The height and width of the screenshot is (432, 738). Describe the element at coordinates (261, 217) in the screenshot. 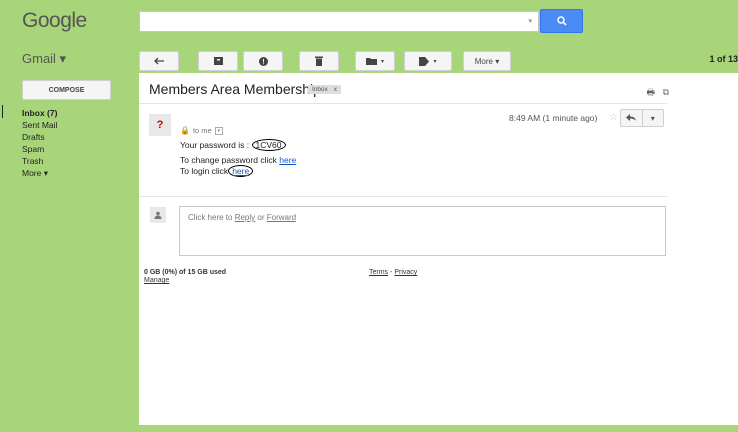

I see `reply-or: or` at that location.